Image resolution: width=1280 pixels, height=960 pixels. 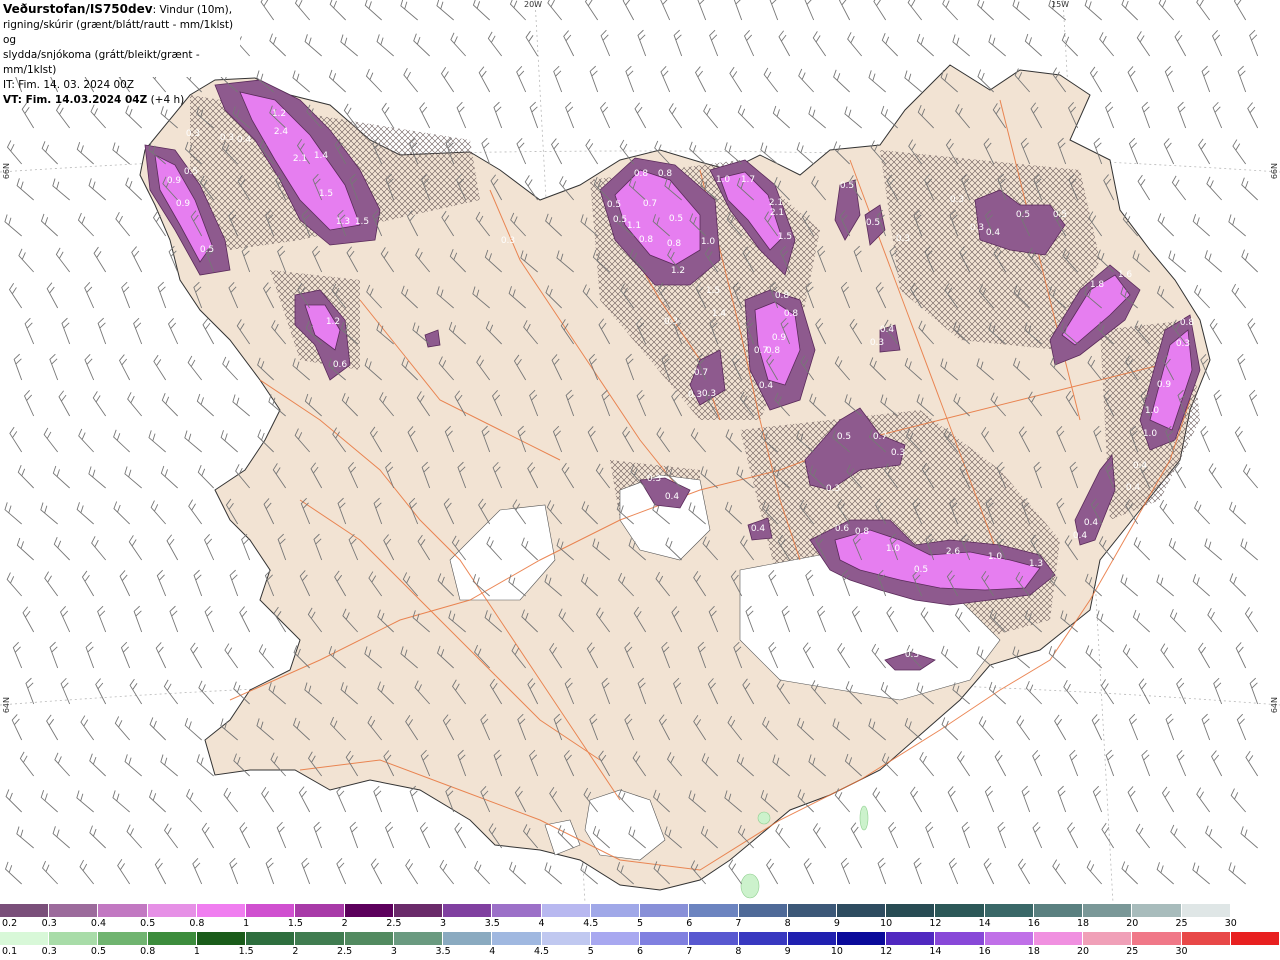 I want to click on precip-value-label: 1.0, so click(x=1150, y=434).